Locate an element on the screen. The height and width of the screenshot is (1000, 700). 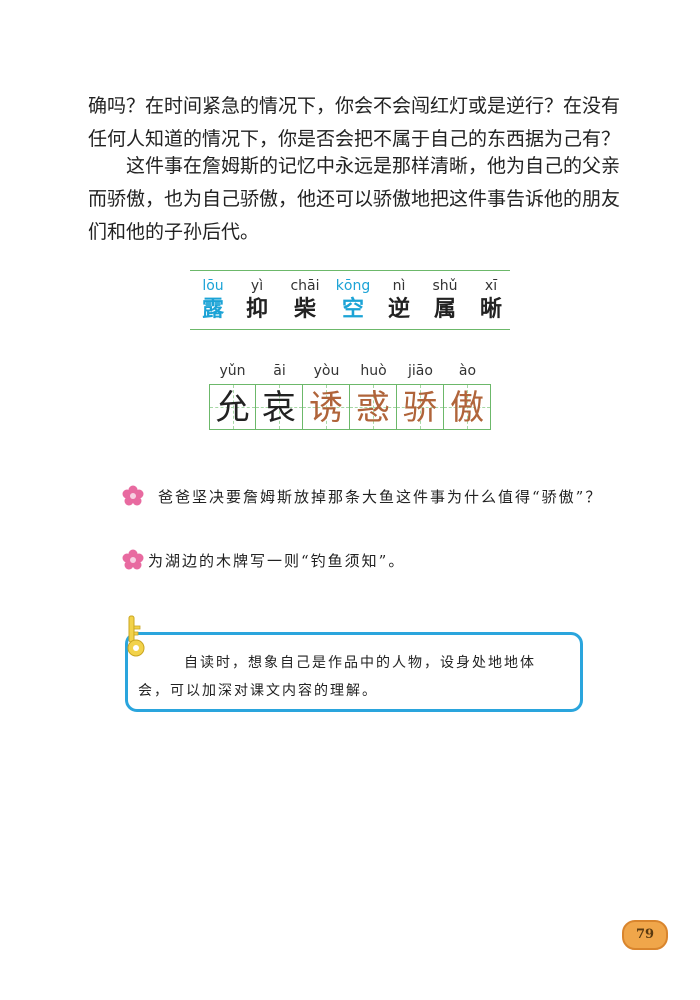
question-1: 爸爸坚决要詹姆斯放掉那条大鱼这件事为什么值得“骄傲”？ is located at coordinates (380, 497).